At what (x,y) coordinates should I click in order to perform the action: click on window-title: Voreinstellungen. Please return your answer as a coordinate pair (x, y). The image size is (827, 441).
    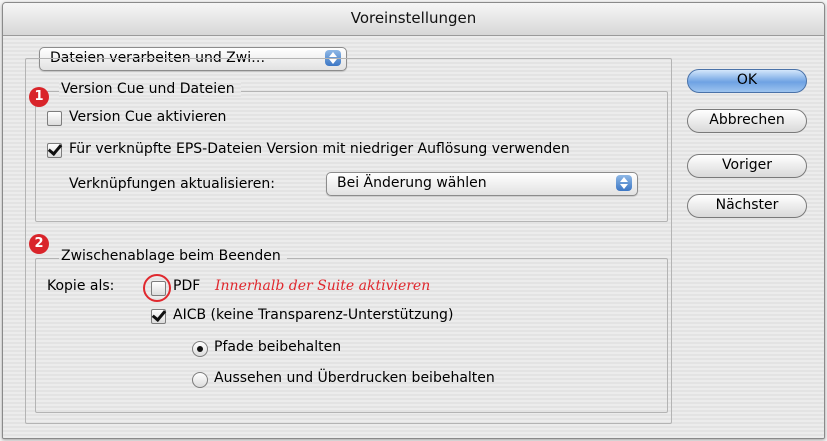
    Looking at the image, I should click on (413, 18).